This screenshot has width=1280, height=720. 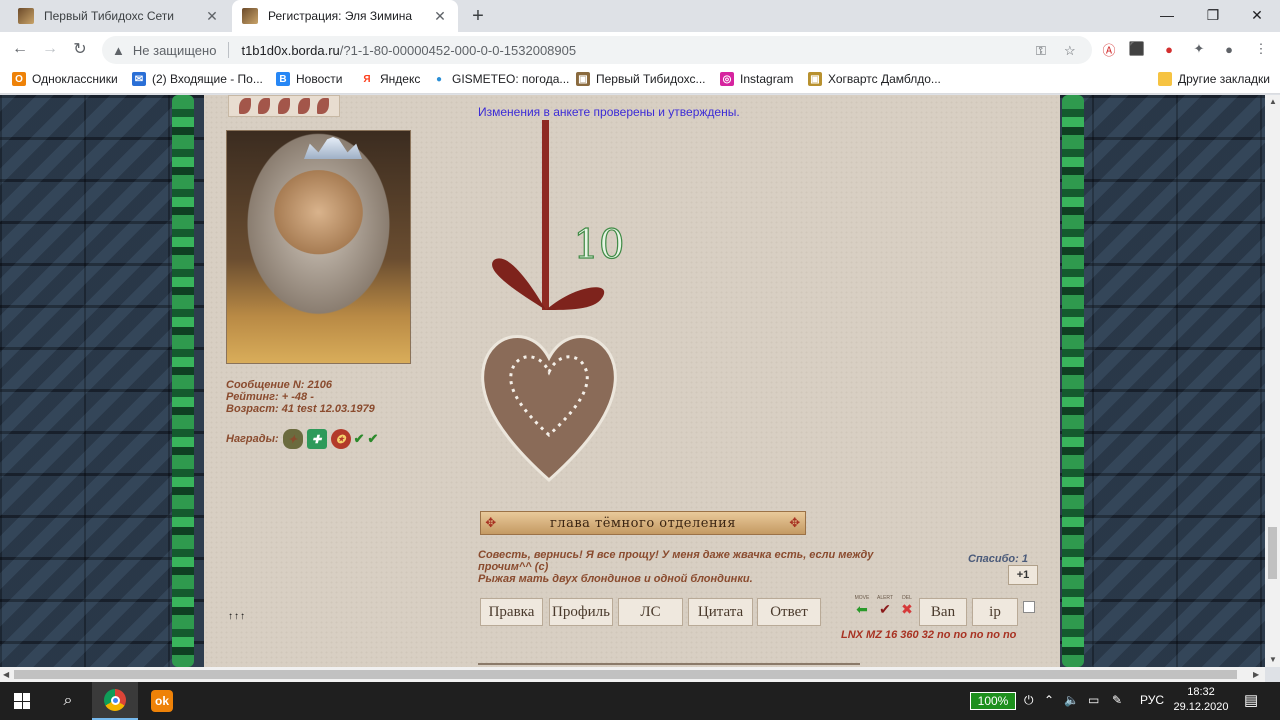 What do you see at coordinates (1256, 674) in the screenshot?
I see `scroll-right-icon: ▶` at bounding box center [1256, 674].